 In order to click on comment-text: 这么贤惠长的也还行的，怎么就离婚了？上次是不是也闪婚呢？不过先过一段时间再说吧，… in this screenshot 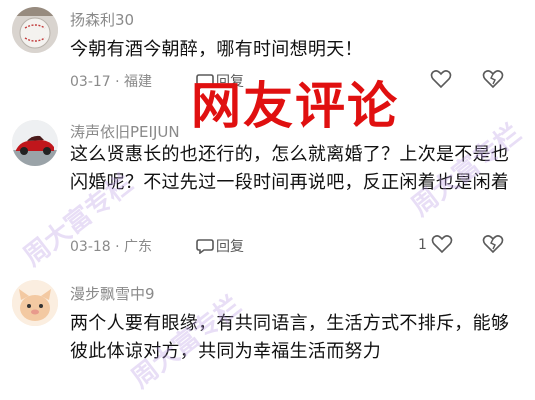, I will do `click(290, 168)`.